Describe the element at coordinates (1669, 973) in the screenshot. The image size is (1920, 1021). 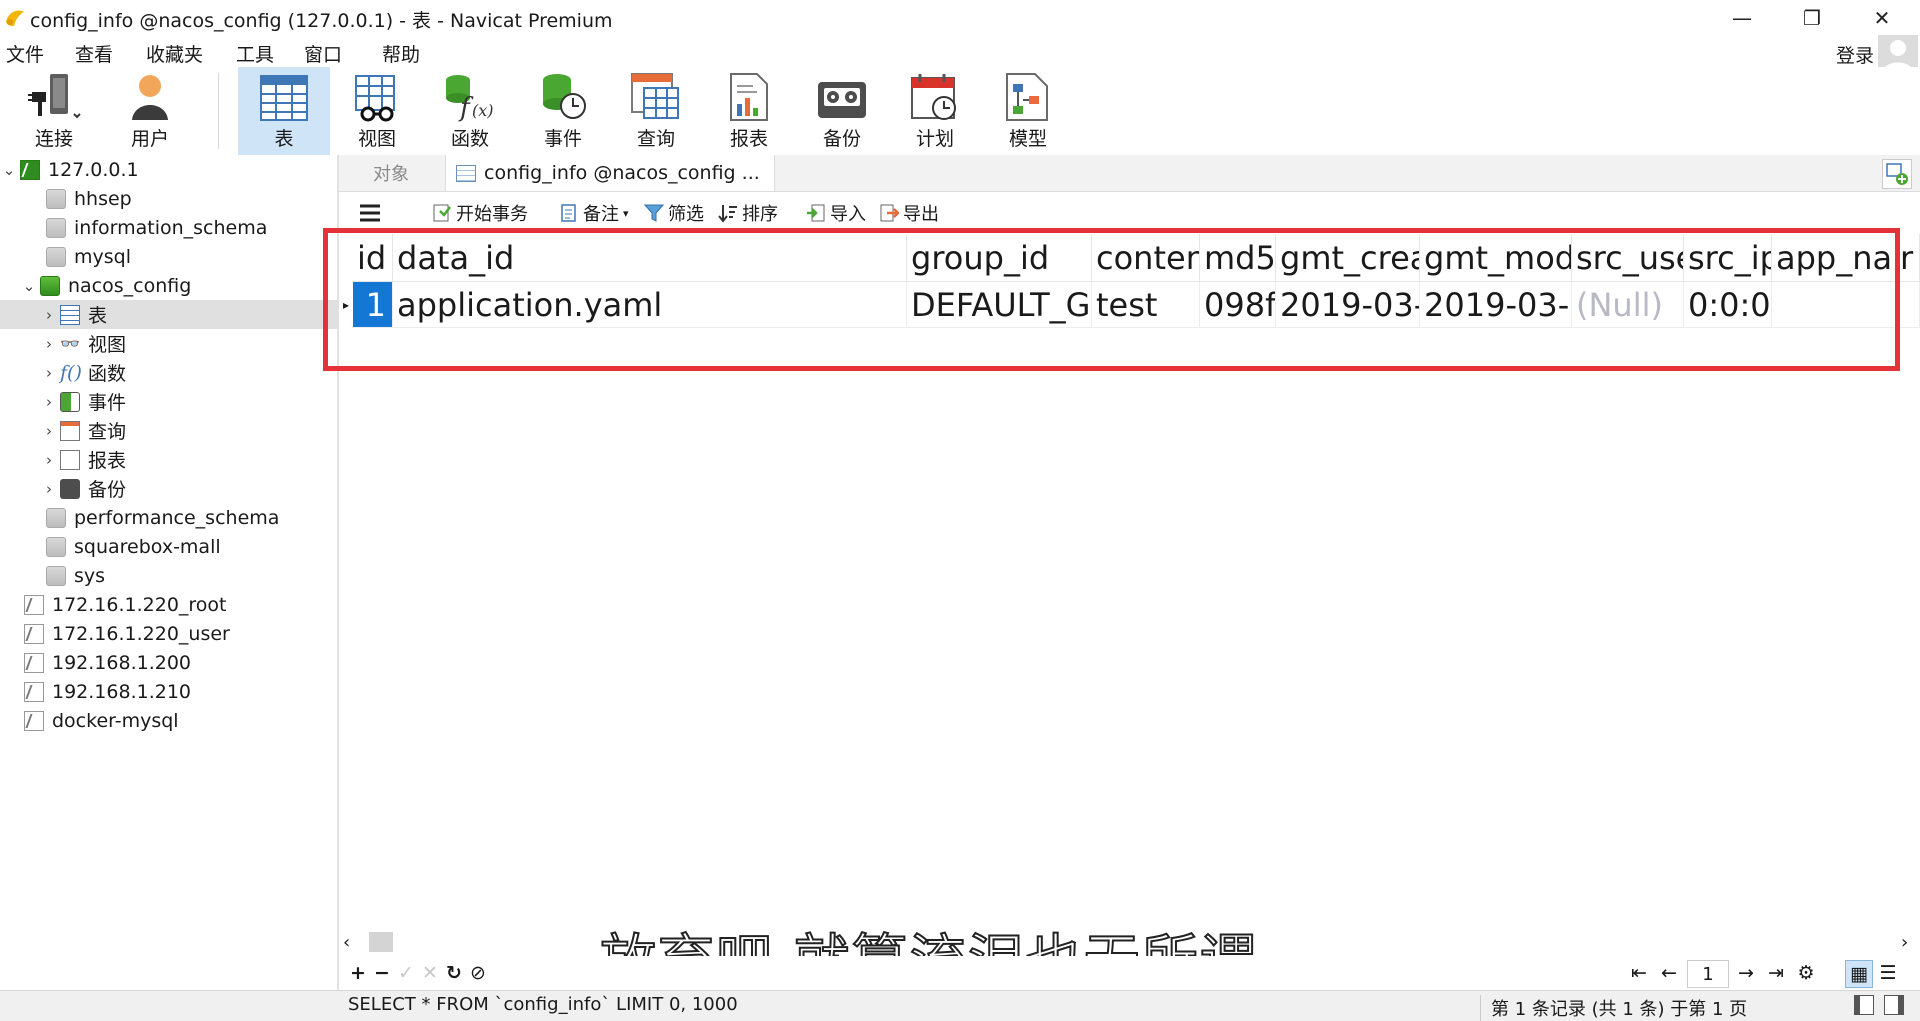
I see `previous-page-icon: ←` at that location.